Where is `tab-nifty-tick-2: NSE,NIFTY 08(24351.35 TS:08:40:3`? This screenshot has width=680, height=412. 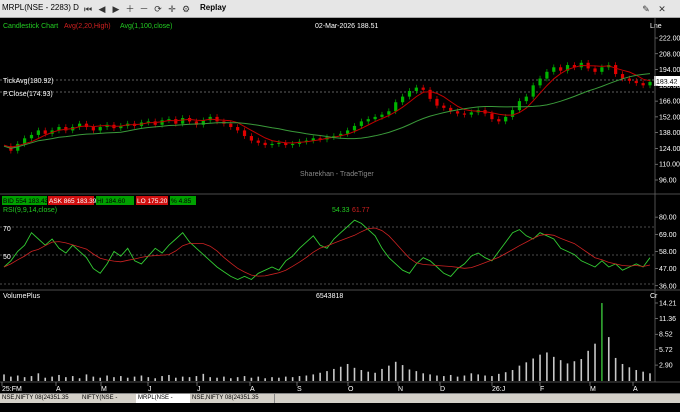
tab-nifty-tick-2: NSE,NIFTY 08(24351.35 TS:08:40:3 is located at coordinates (232, 402).